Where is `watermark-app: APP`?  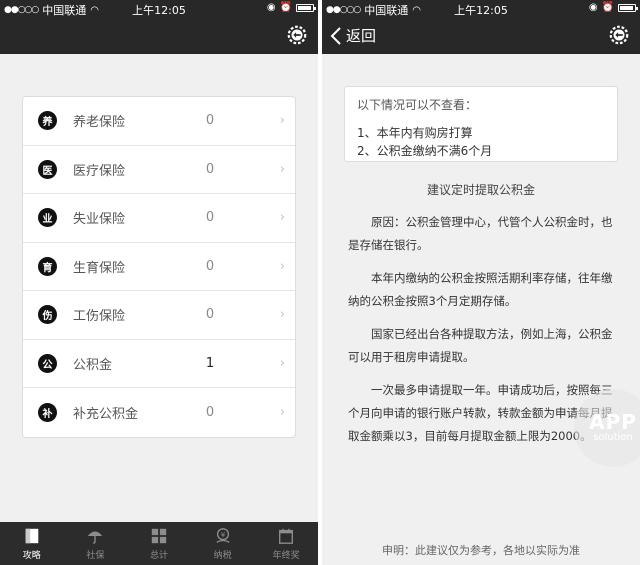 watermark-app: APP is located at coordinates (613, 422).